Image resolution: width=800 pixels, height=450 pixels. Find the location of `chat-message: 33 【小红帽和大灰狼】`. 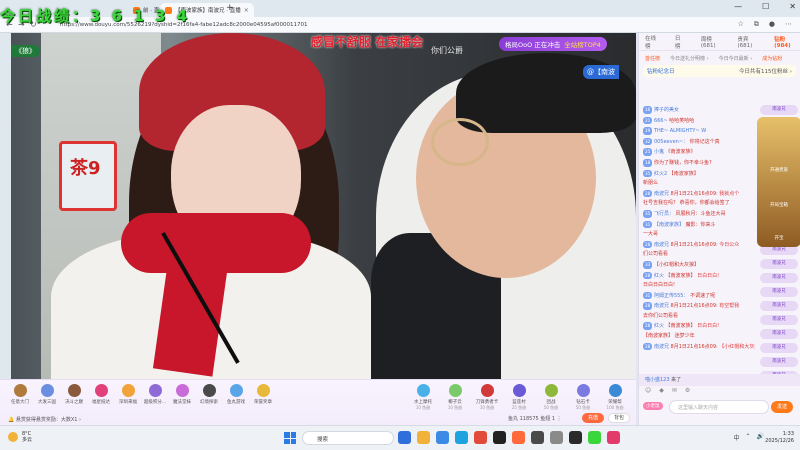

chat-message: 33 【小红帽和大灰狼】 is located at coordinates (698, 265).